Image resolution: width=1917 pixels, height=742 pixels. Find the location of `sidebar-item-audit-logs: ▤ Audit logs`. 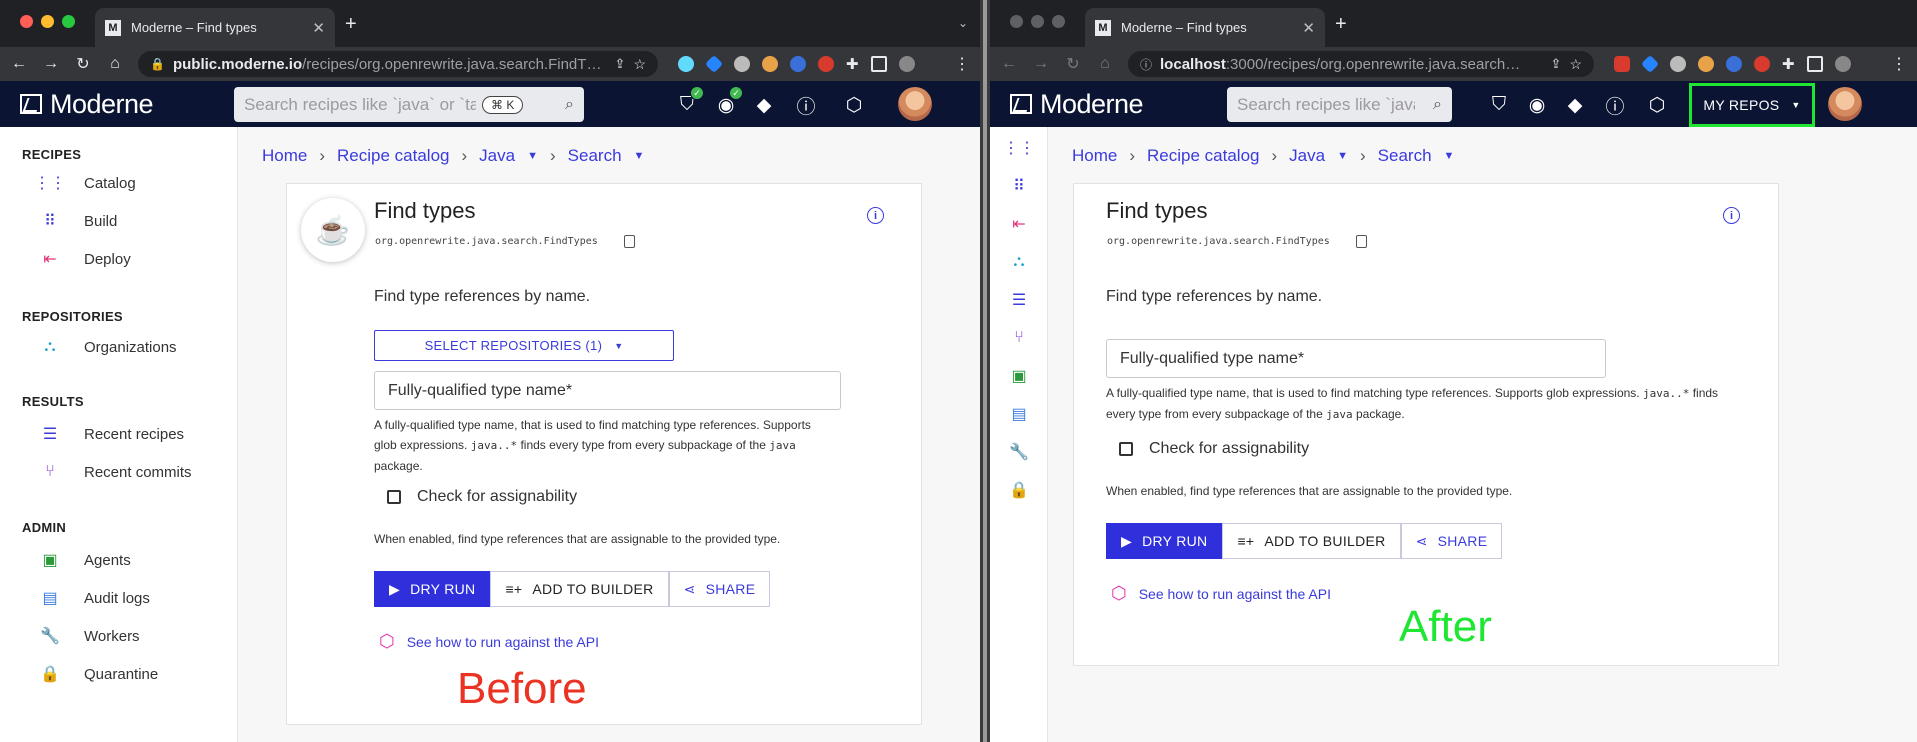

sidebar-item-audit-logs: ▤ Audit logs is located at coordinates (94, 598).